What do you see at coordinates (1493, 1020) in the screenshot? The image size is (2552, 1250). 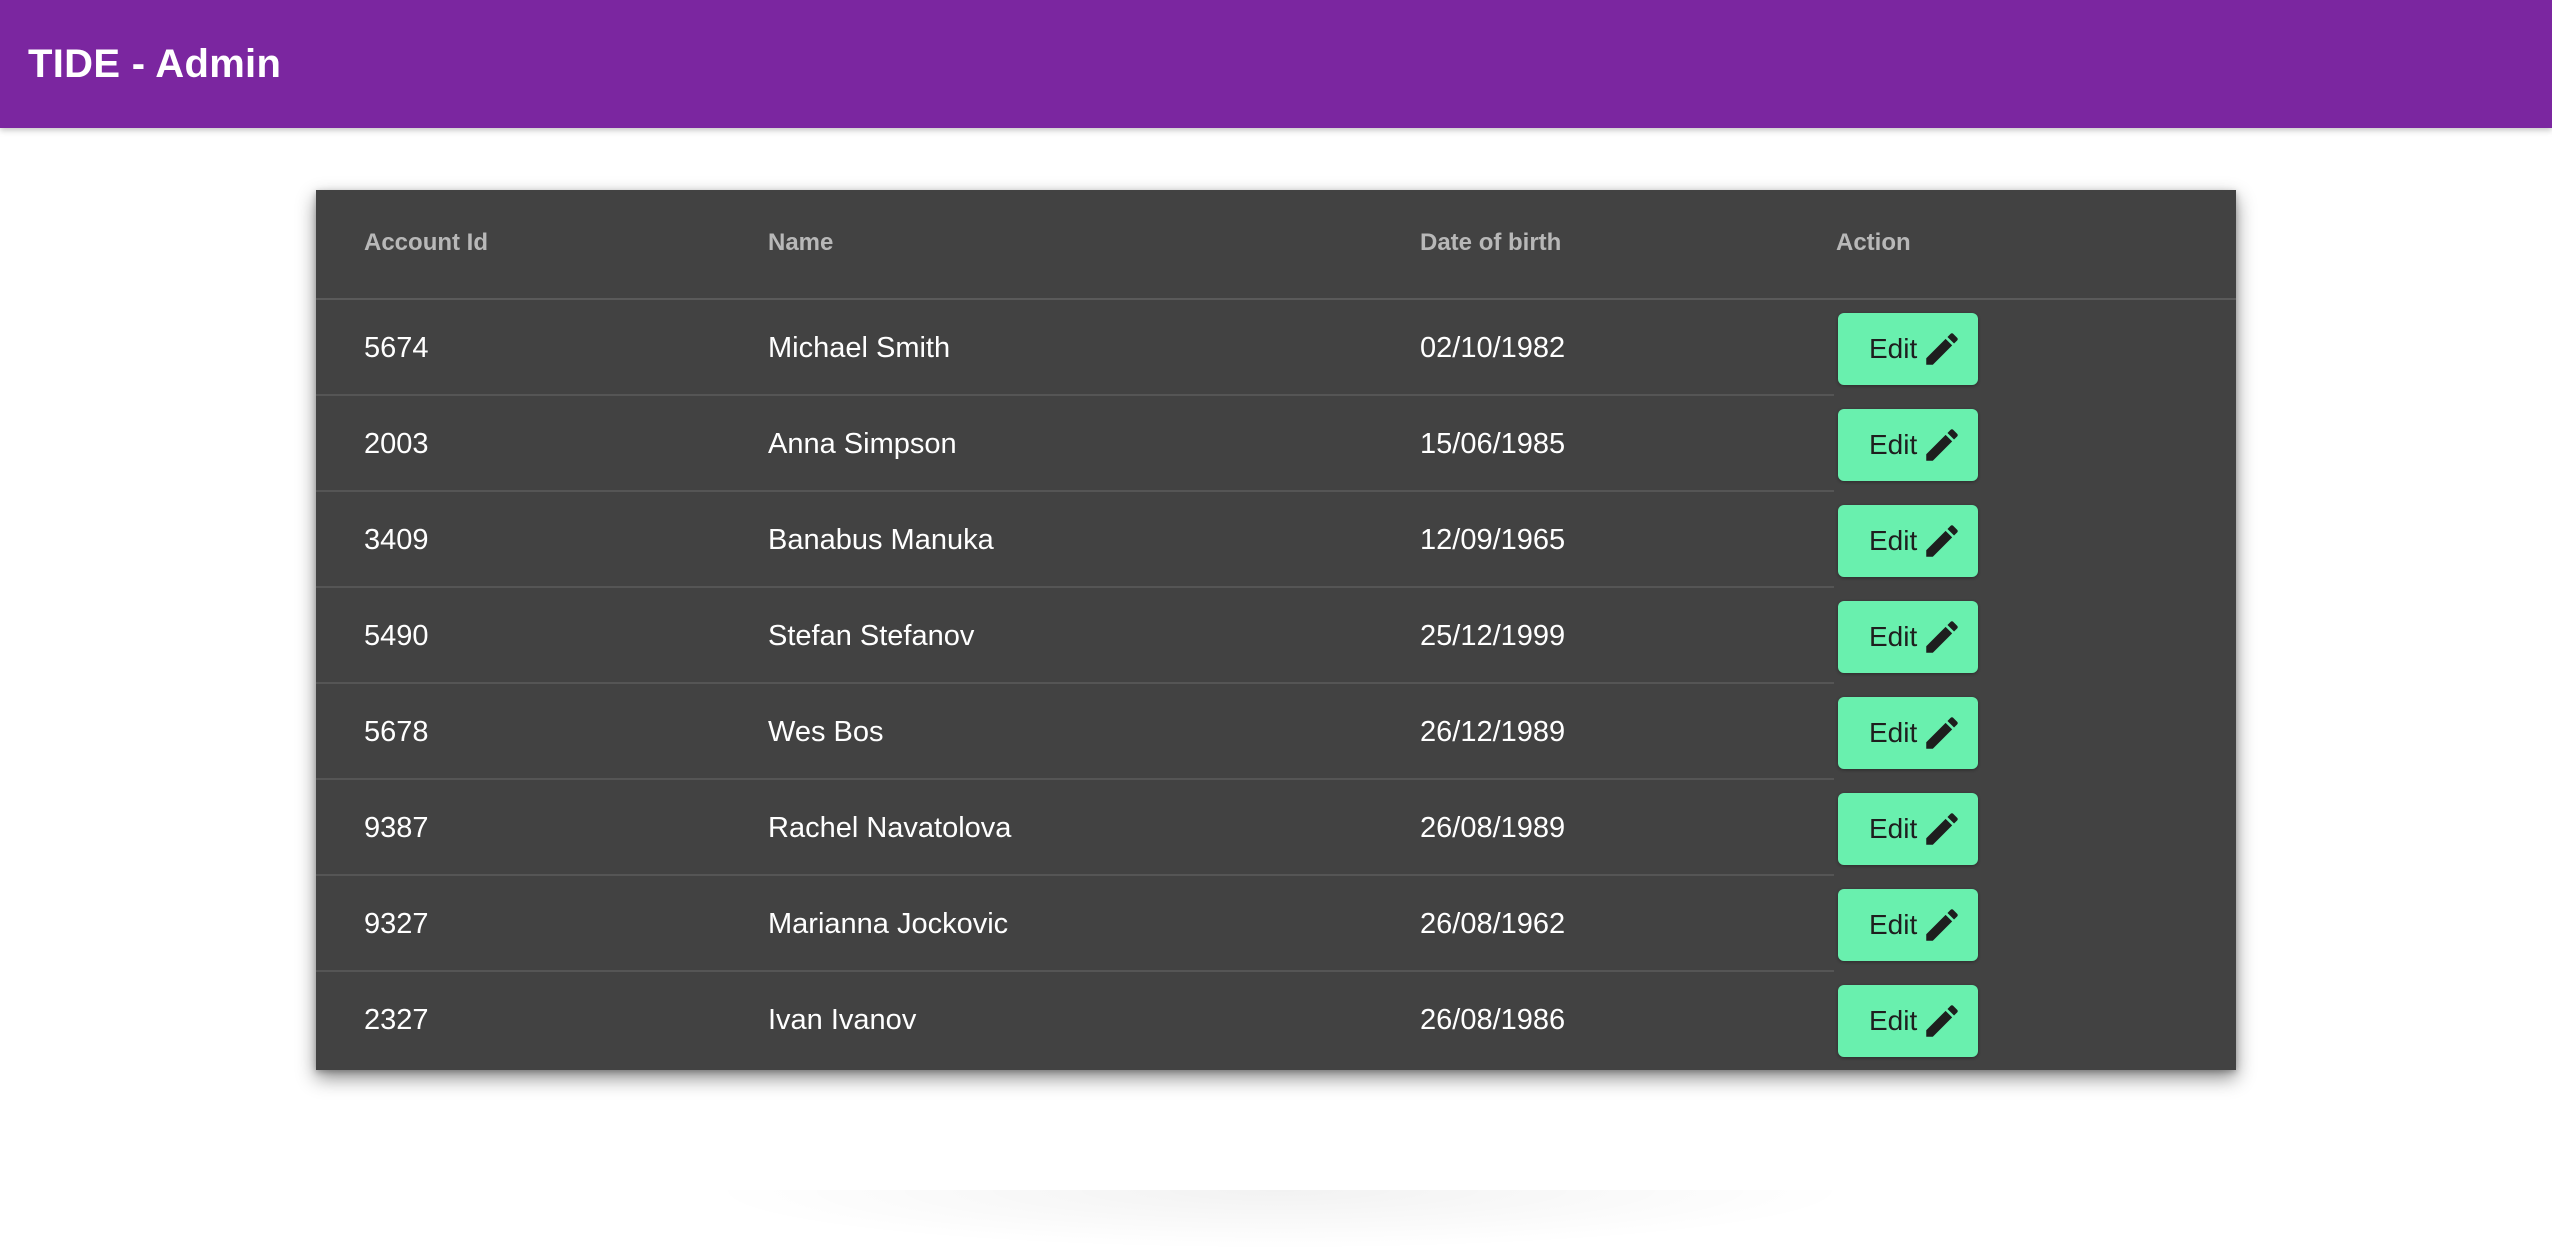 I see `date-of-birth-cell: 26/08/1986` at bounding box center [1493, 1020].